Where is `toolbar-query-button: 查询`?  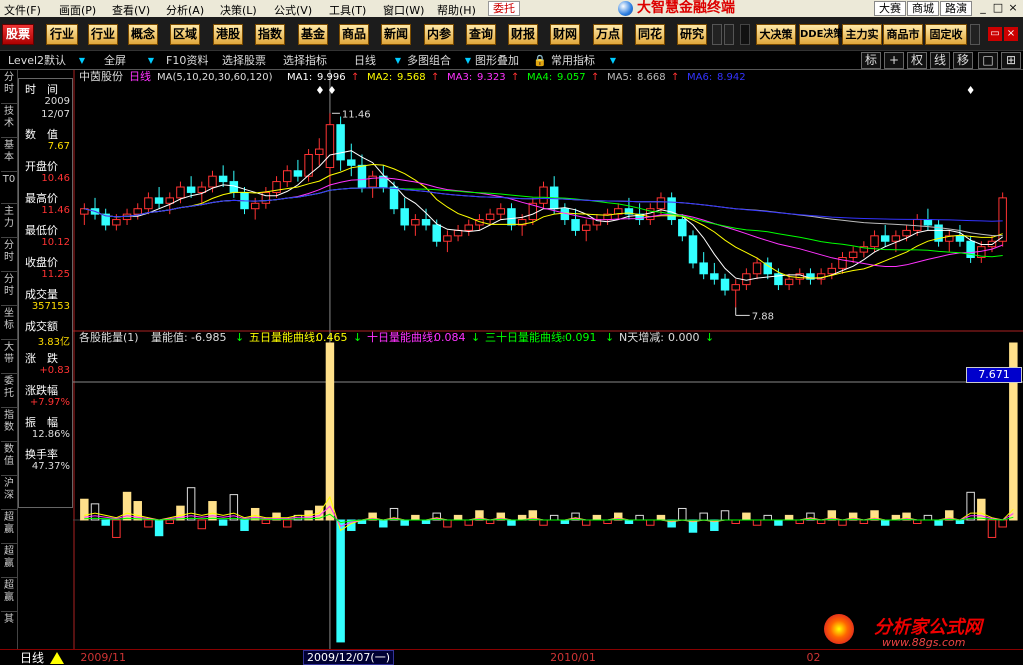 toolbar-query-button: 查询 is located at coordinates (481, 34).